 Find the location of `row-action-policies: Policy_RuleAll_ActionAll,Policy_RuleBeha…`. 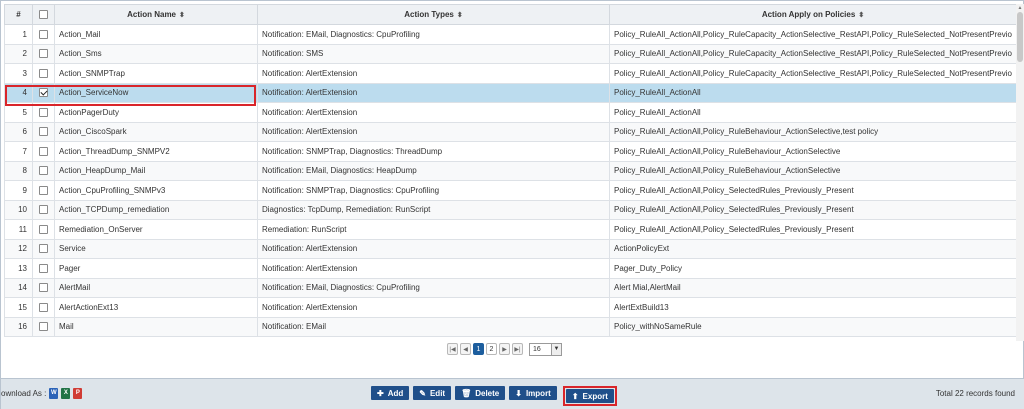

row-action-policies: Policy_RuleAll_ActionAll,Policy_RuleBeha… is located at coordinates (813, 131).